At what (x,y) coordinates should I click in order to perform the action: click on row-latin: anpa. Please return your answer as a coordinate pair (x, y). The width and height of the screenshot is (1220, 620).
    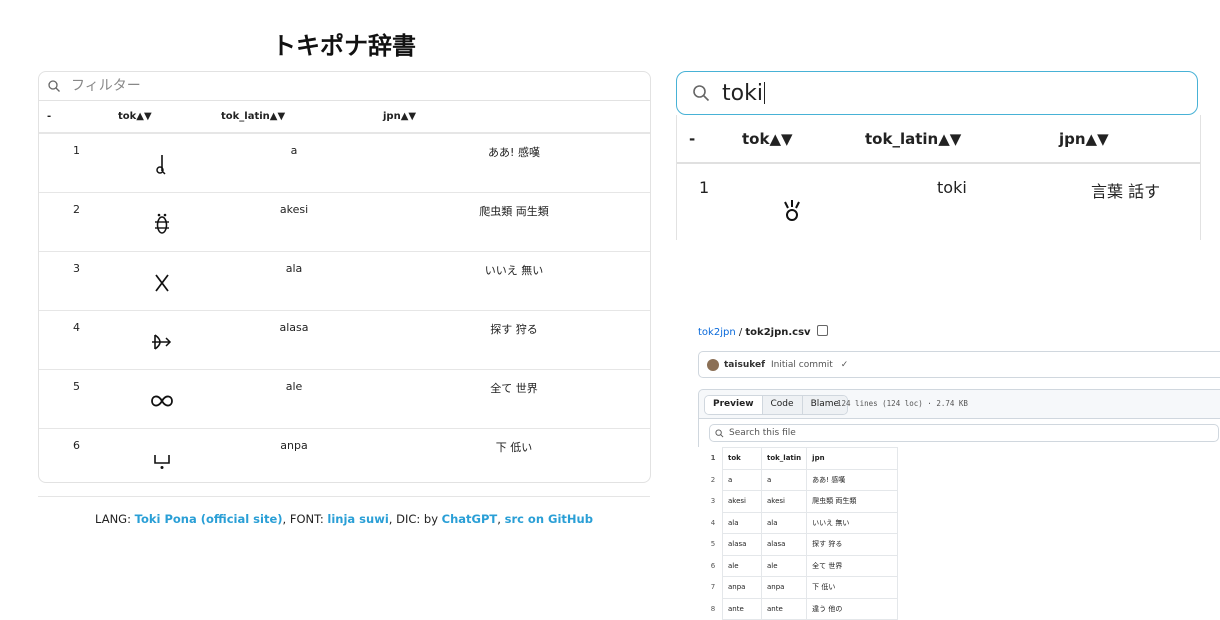
    Looking at the image, I should click on (294, 445).